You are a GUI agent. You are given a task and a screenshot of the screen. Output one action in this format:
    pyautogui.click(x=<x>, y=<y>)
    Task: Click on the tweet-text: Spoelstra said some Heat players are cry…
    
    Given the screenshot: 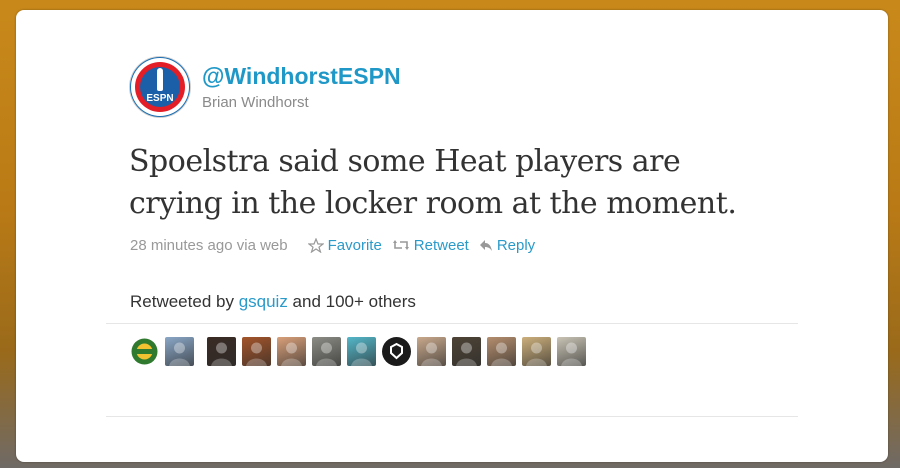 What is the action you would take?
    pyautogui.click(x=479, y=183)
    